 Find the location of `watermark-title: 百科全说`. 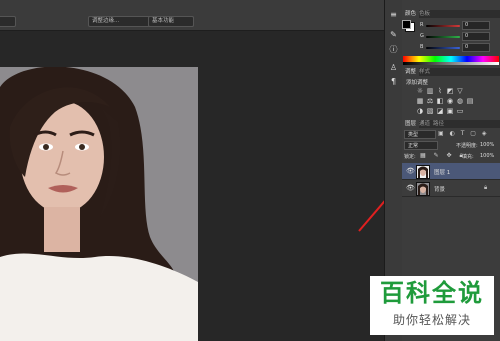

watermark-title: 百科全说 is located at coordinates (432, 293).